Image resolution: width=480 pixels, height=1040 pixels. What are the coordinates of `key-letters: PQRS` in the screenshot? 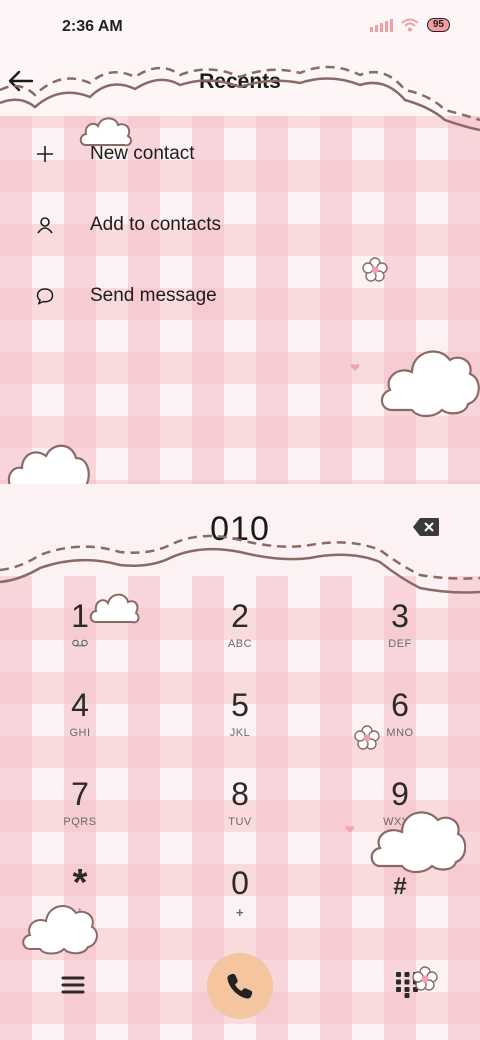 It's located at (80, 822).